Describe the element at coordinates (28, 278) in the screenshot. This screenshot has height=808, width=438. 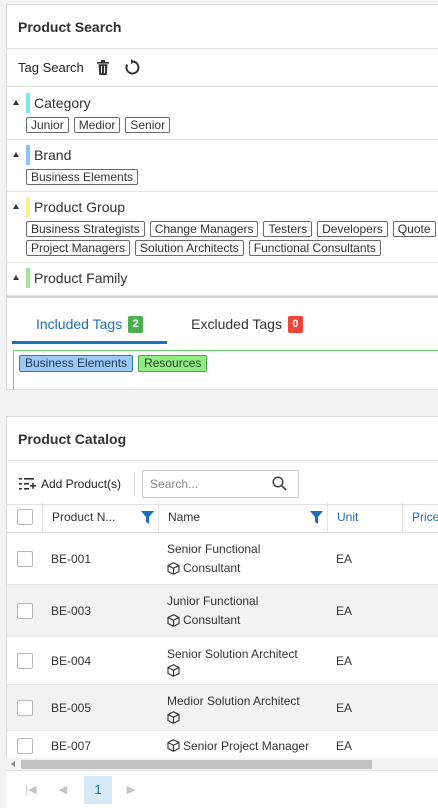
I see `product-family-color-bar` at that location.